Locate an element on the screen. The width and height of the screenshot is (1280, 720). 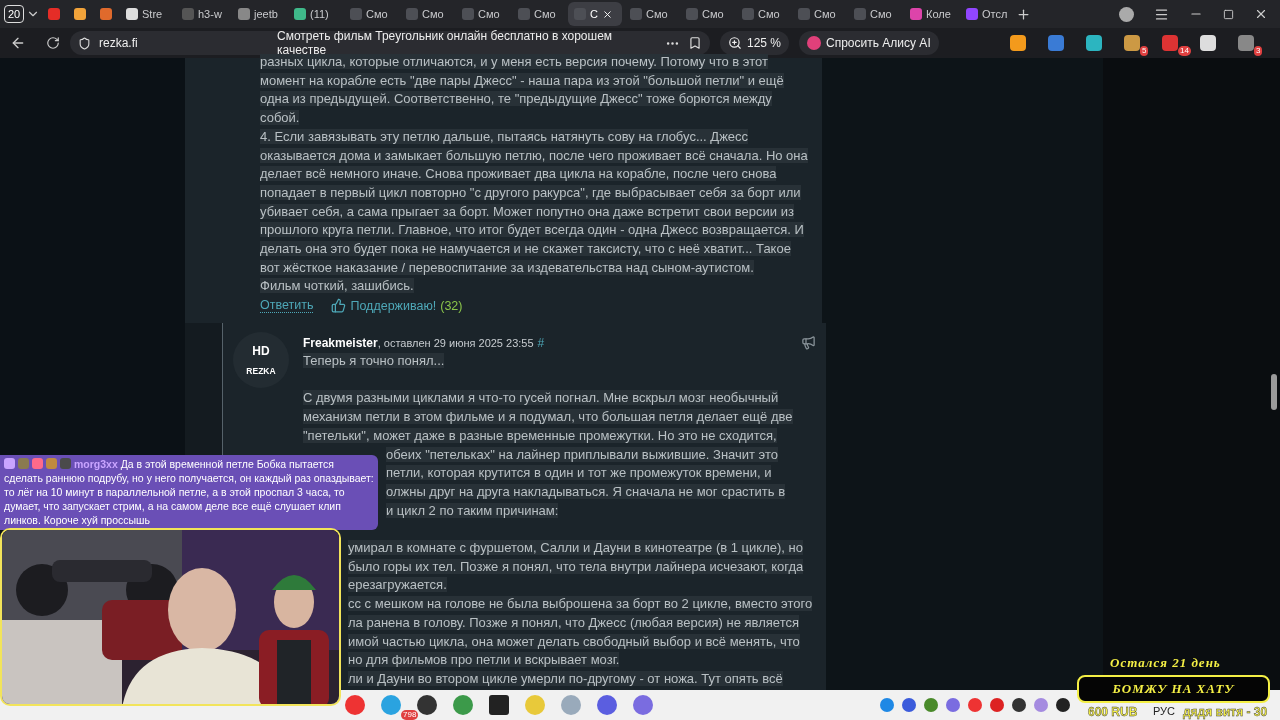
zoom-button: 125 % is located at coordinates (755, 43).